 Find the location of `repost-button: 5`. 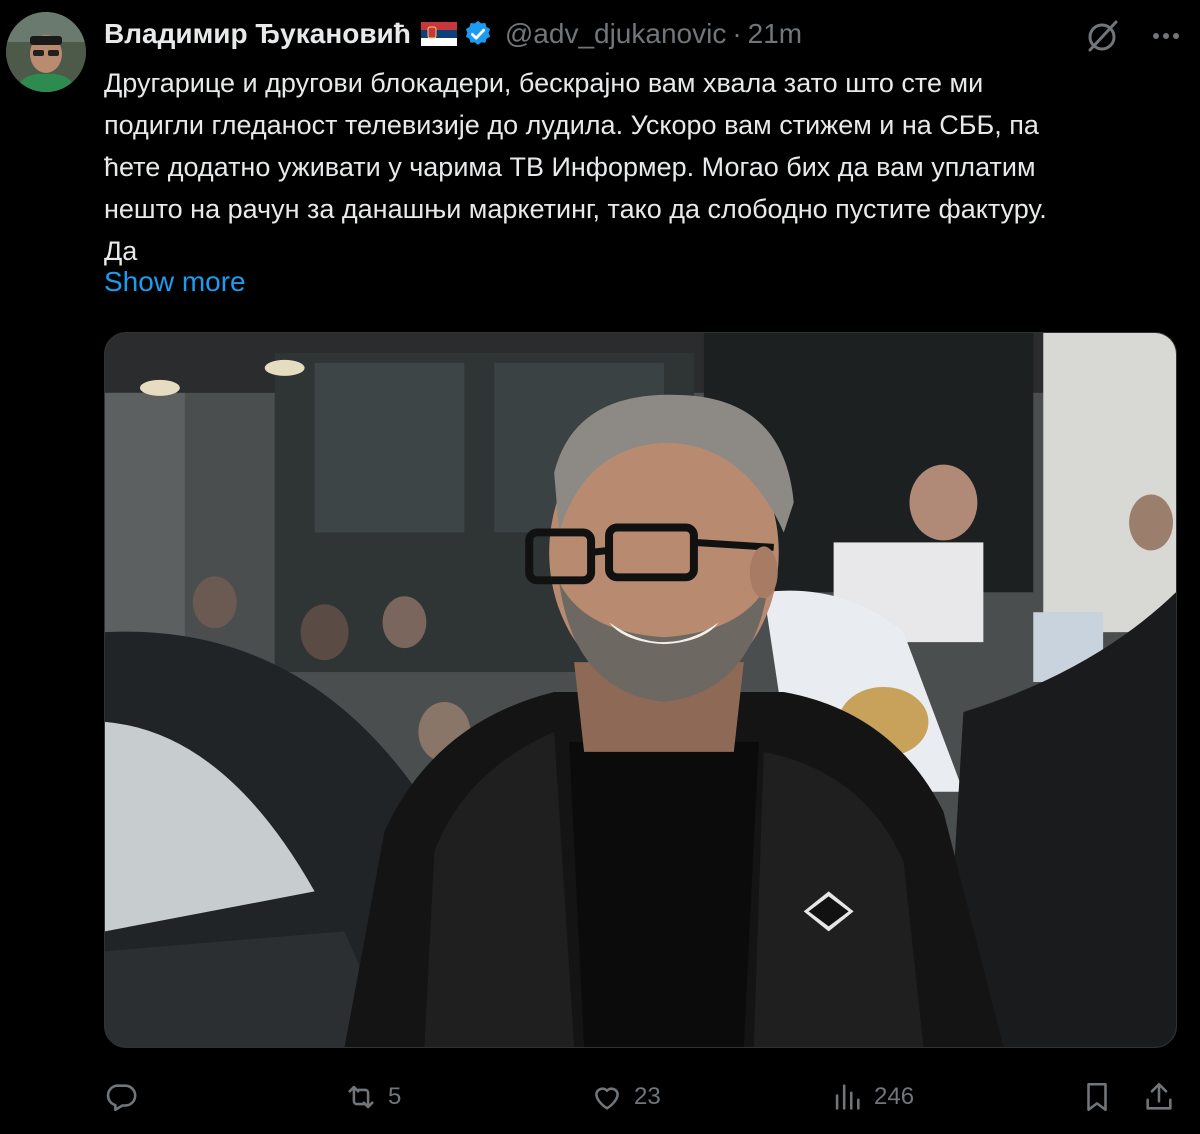

repost-button: 5 is located at coordinates (372, 1097).